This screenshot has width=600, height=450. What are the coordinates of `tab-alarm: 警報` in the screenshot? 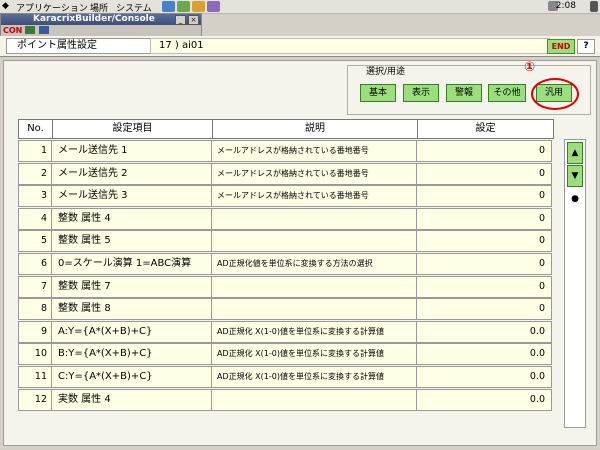 It's located at (464, 93).